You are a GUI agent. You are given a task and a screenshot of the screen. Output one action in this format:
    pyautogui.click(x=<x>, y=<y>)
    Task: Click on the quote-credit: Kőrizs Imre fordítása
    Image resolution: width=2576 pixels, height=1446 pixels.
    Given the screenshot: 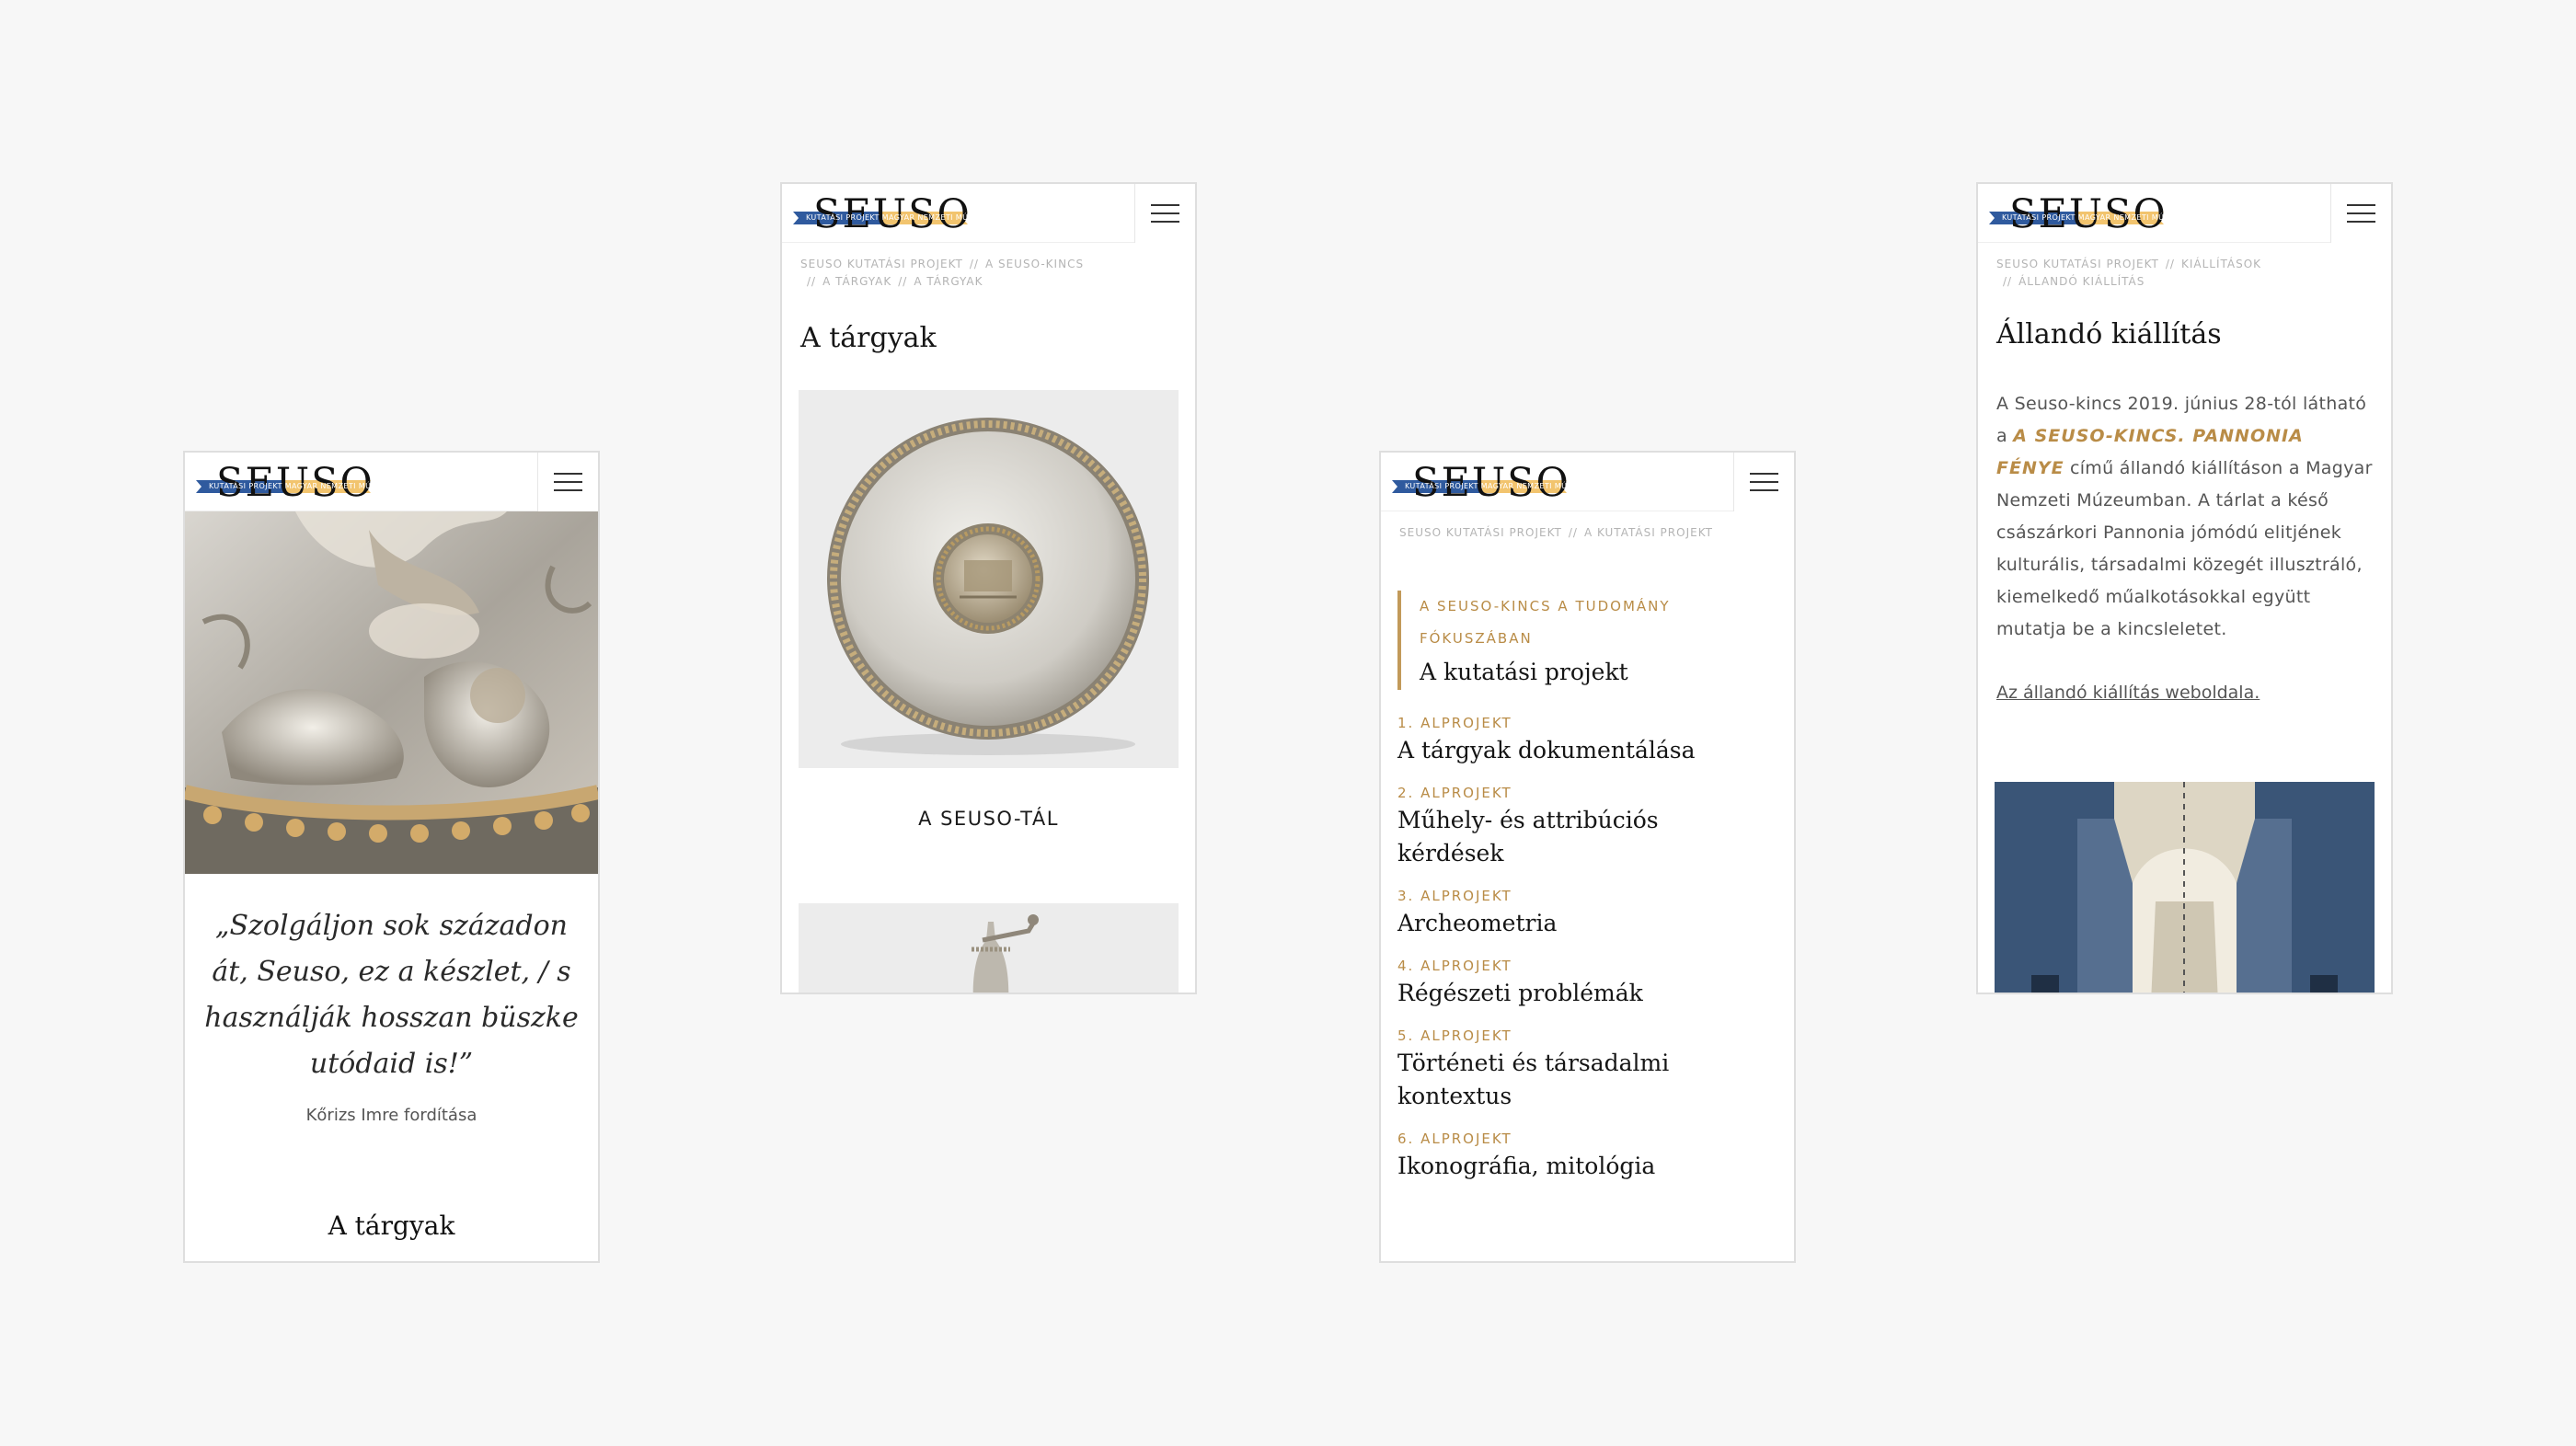 What is the action you would take?
    pyautogui.click(x=391, y=1115)
    